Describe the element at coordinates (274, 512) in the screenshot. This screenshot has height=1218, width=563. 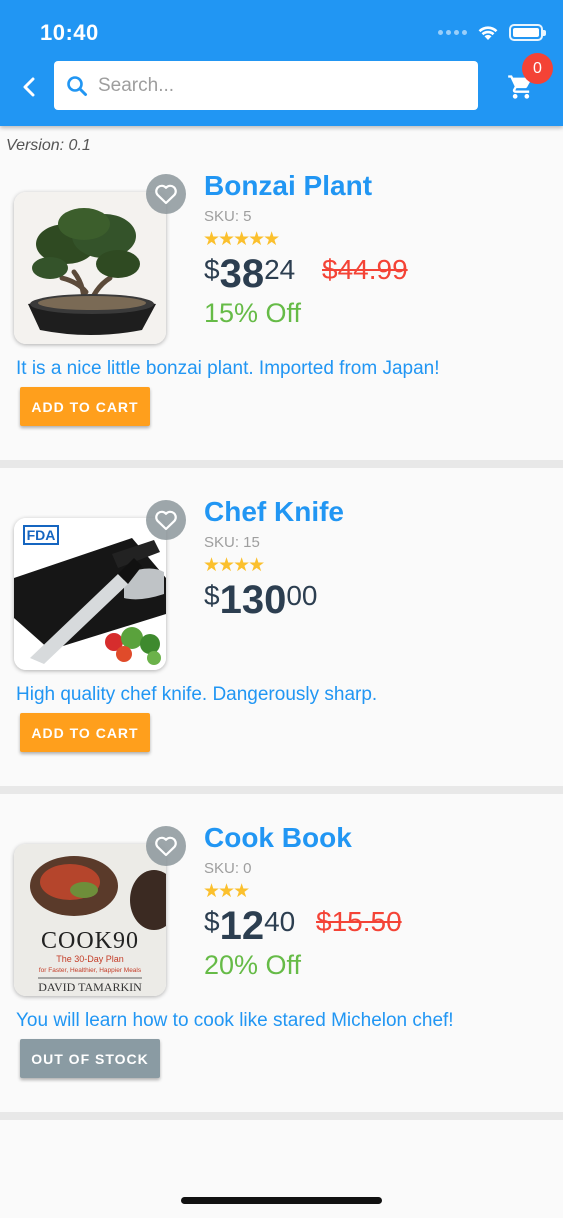
I see `product-title: Chef Knife` at that location.